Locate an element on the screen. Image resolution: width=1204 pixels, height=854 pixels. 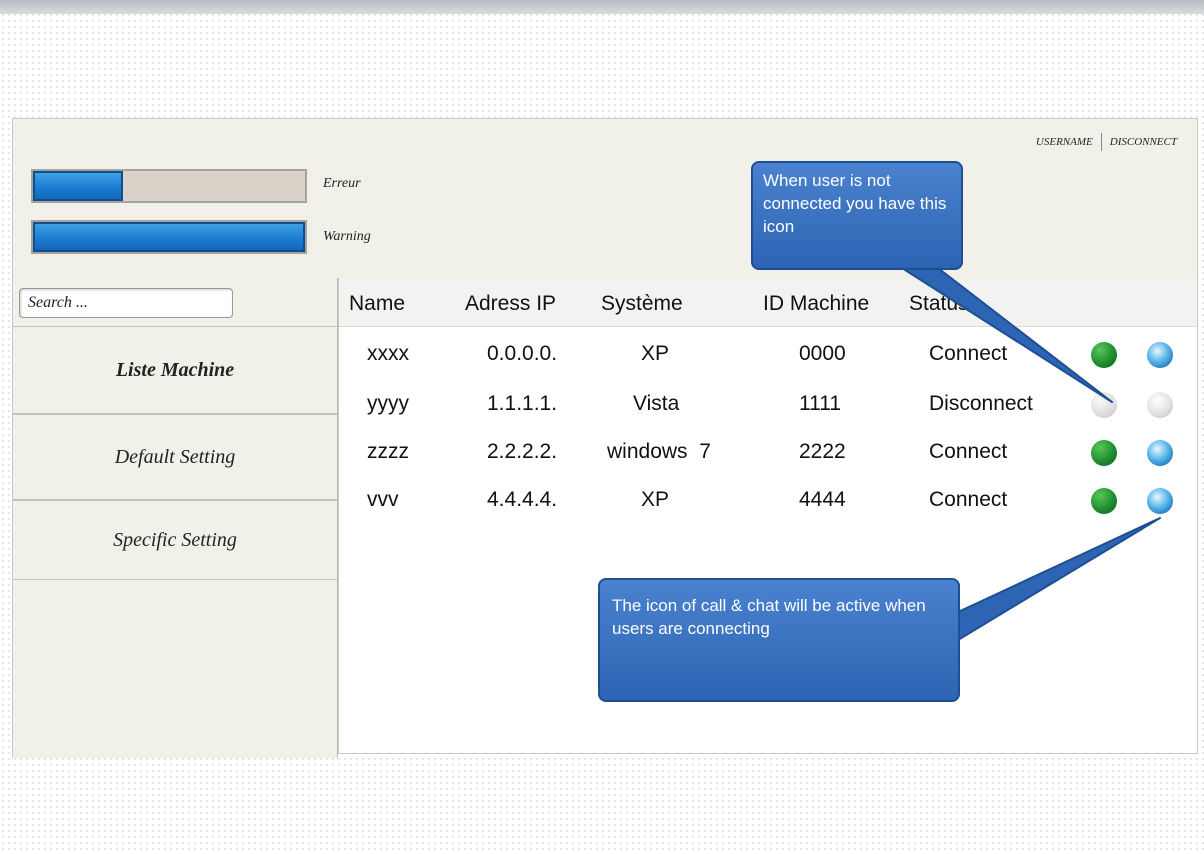
username-link: USERNAME is located at coordinates (1064, 142).